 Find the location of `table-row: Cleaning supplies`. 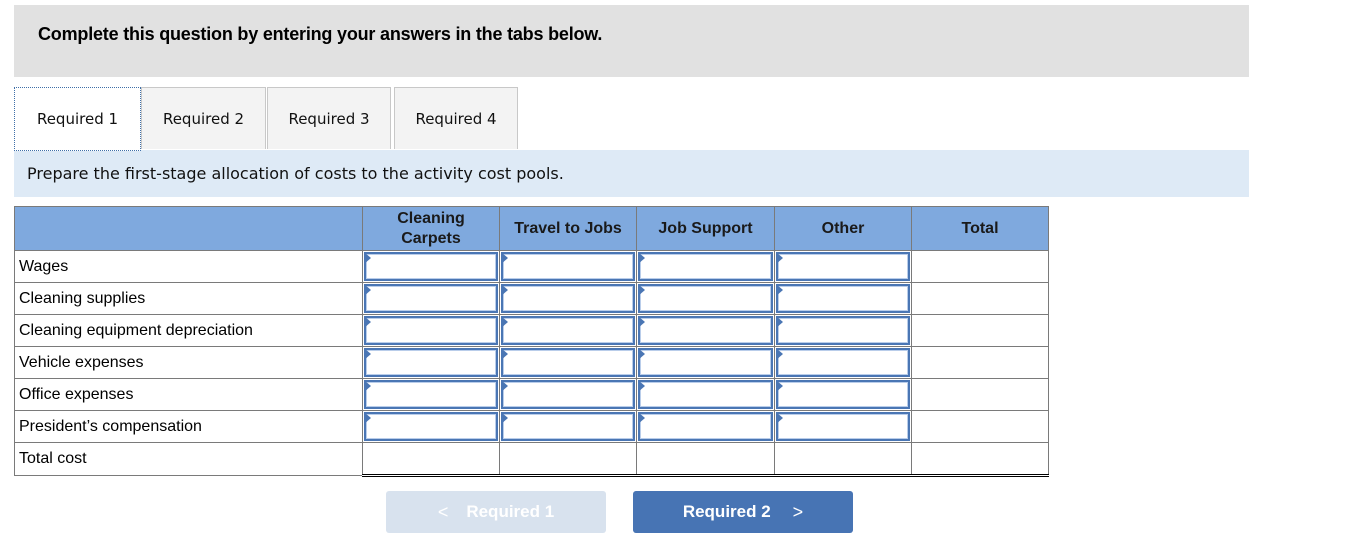

table-row: Cleaning supplies is located at coordinates (531, 298).